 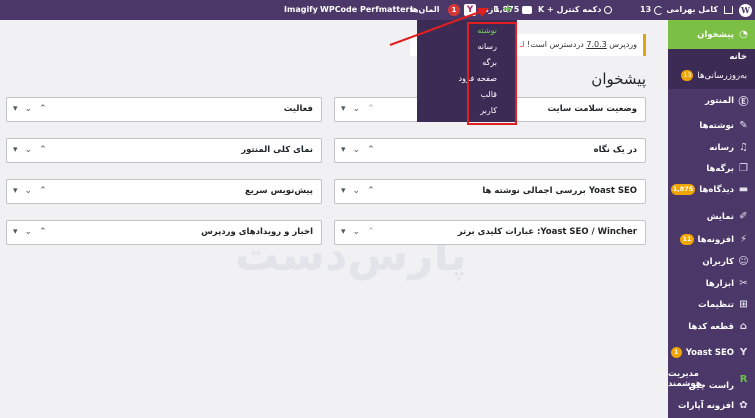 I want to click on search-icon, so click(x=608, y=10).